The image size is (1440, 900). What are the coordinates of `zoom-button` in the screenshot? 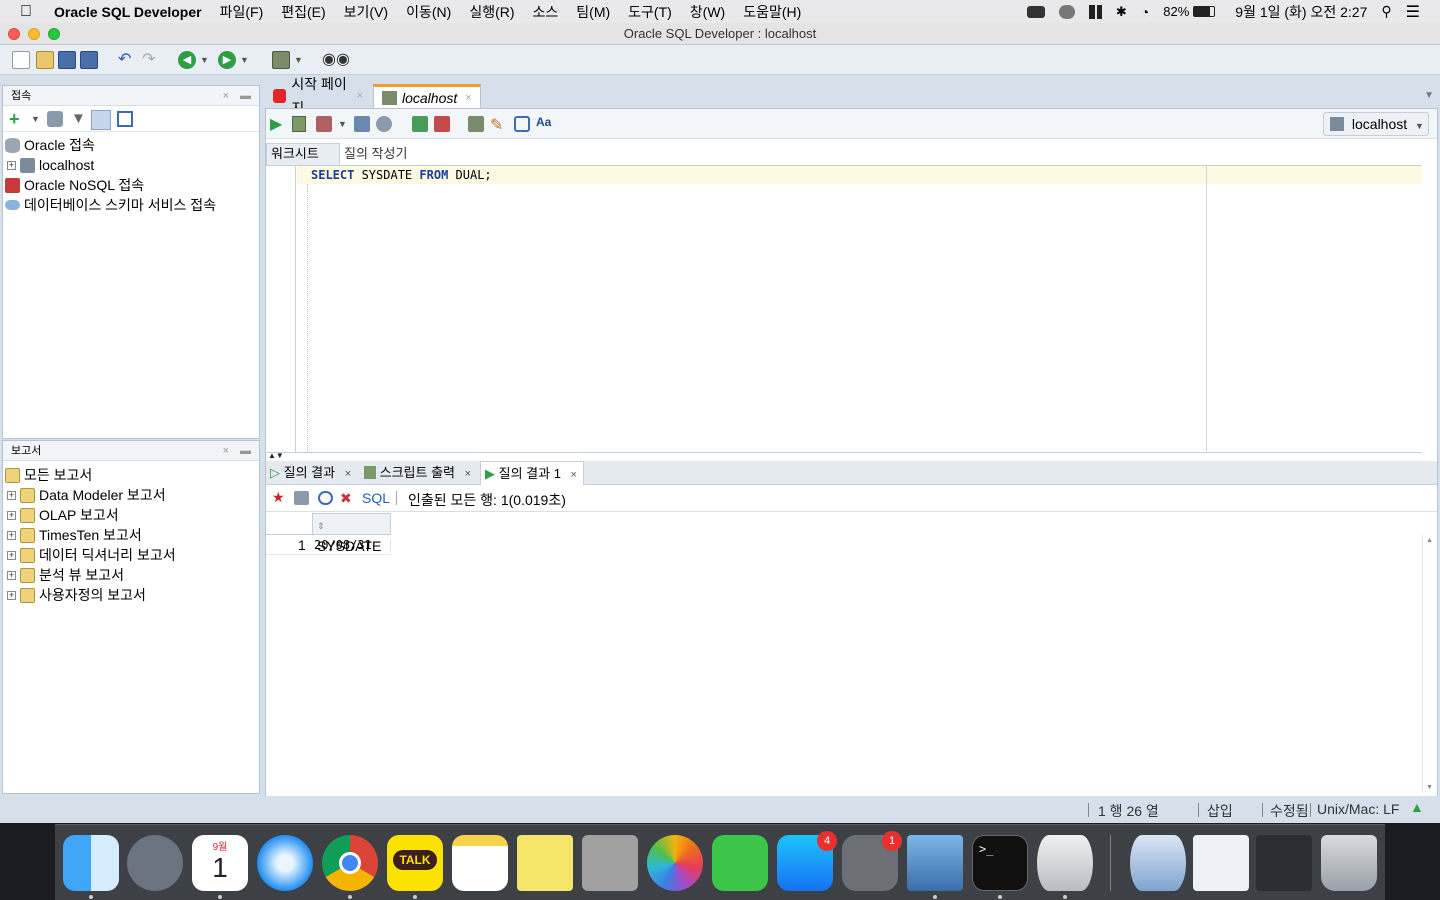 It's located at (54, 34).